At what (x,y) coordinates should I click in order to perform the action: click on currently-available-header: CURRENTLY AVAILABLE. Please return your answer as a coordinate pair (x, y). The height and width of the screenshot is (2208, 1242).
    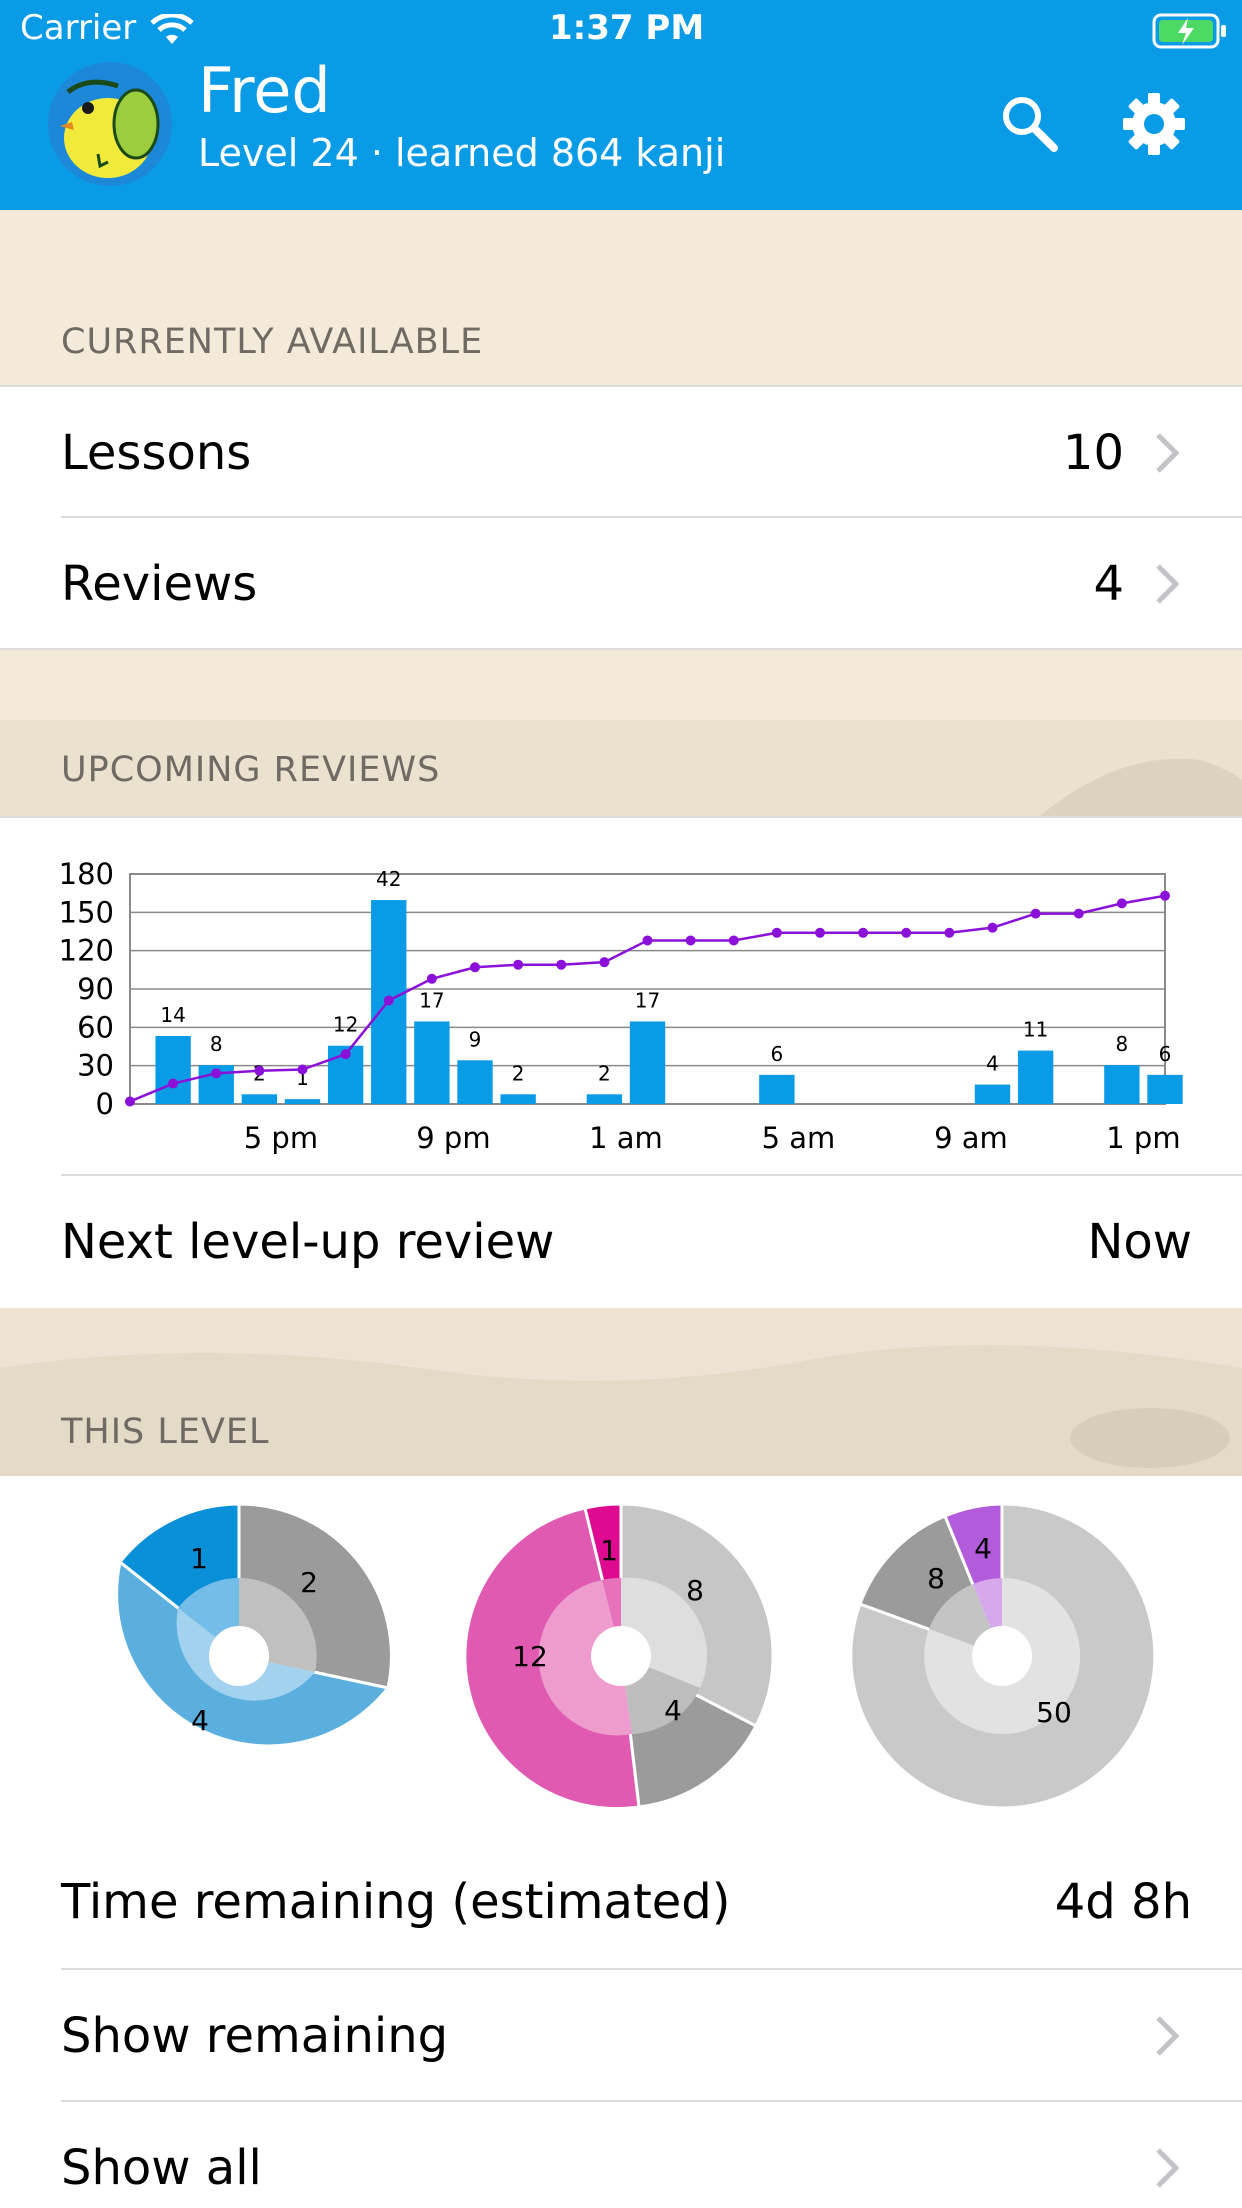
    Looking at the image, I should click on (621, 297).